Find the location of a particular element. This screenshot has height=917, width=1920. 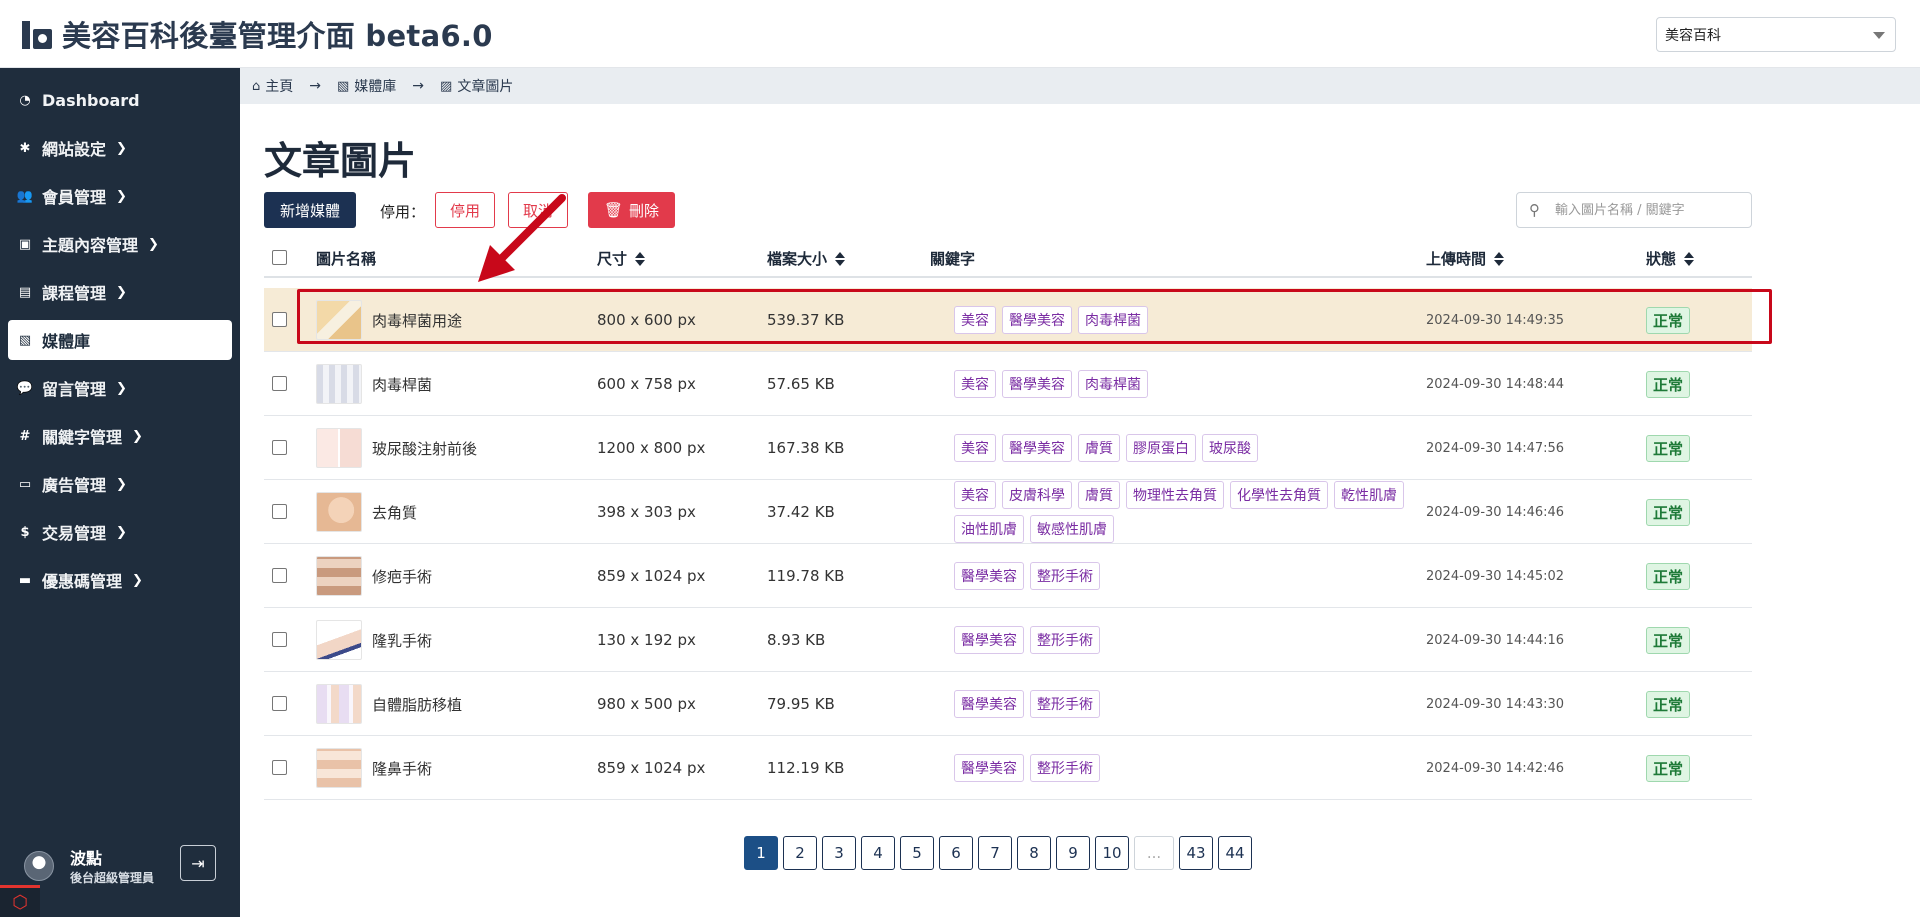

page-button-43: 43 is located at coordinates (1196, 853).